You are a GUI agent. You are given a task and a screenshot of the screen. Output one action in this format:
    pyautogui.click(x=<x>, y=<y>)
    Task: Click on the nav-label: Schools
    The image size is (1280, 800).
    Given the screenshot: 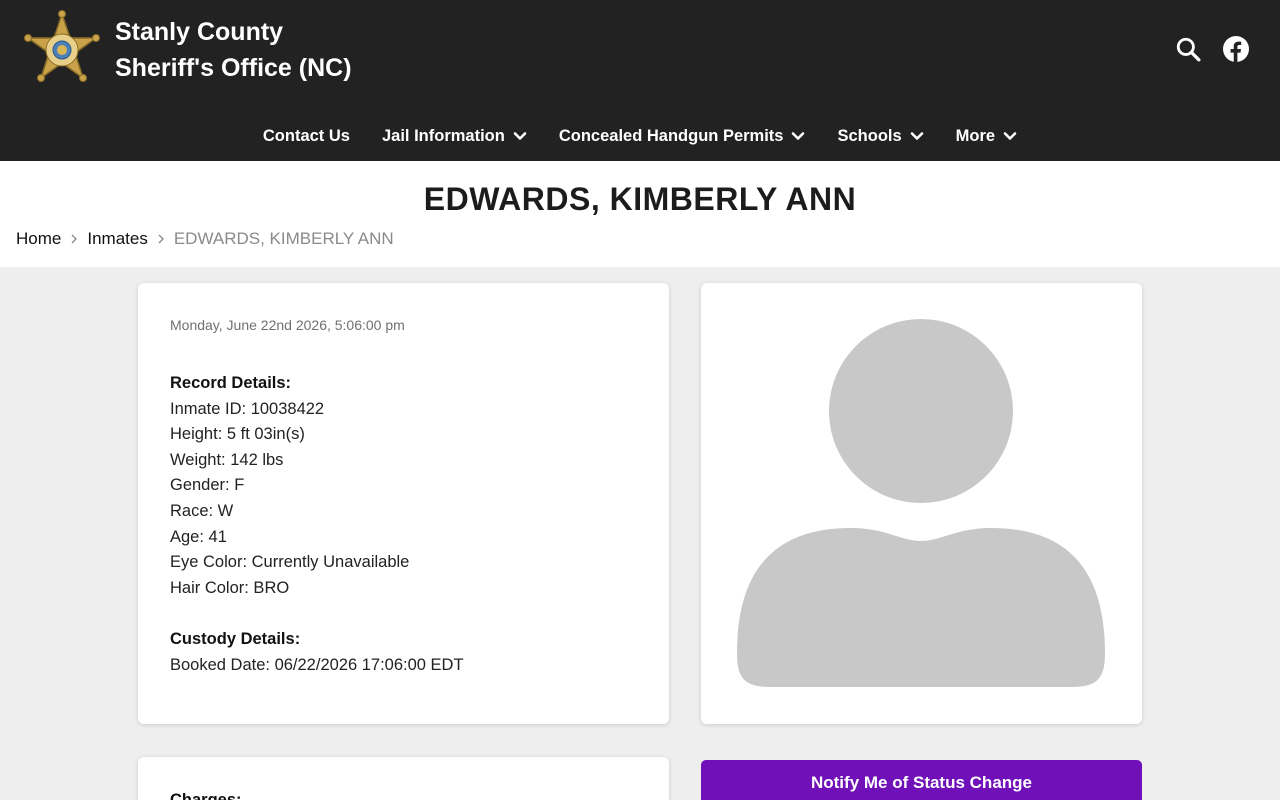 What is the action you would take?
    pyautogui.click(x=869, y=135)
    